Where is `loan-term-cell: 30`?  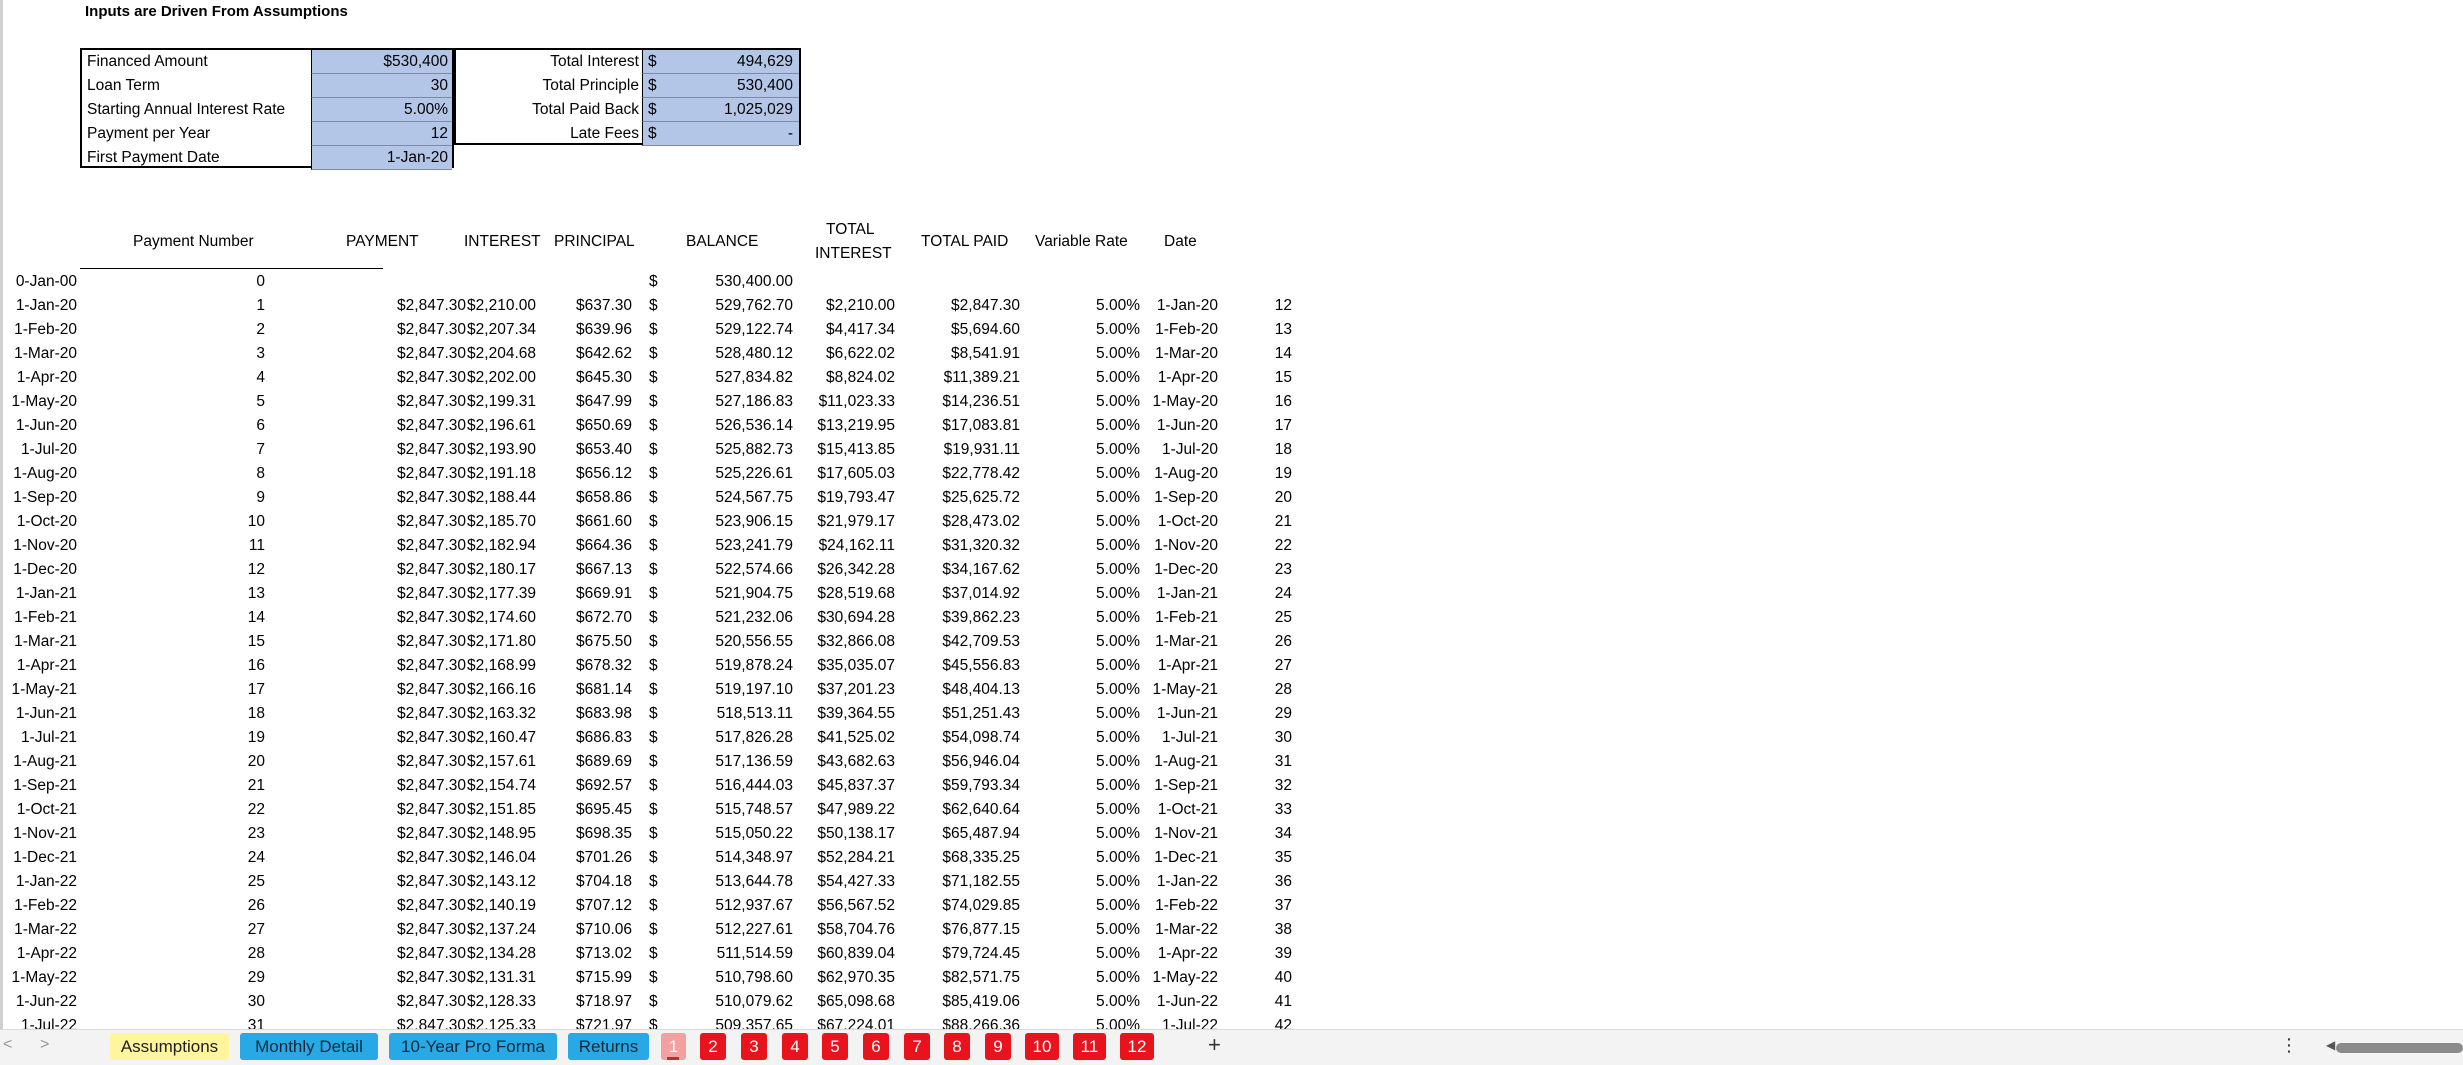
loan-term-cell: 30 is located at coordinates (381, 86).